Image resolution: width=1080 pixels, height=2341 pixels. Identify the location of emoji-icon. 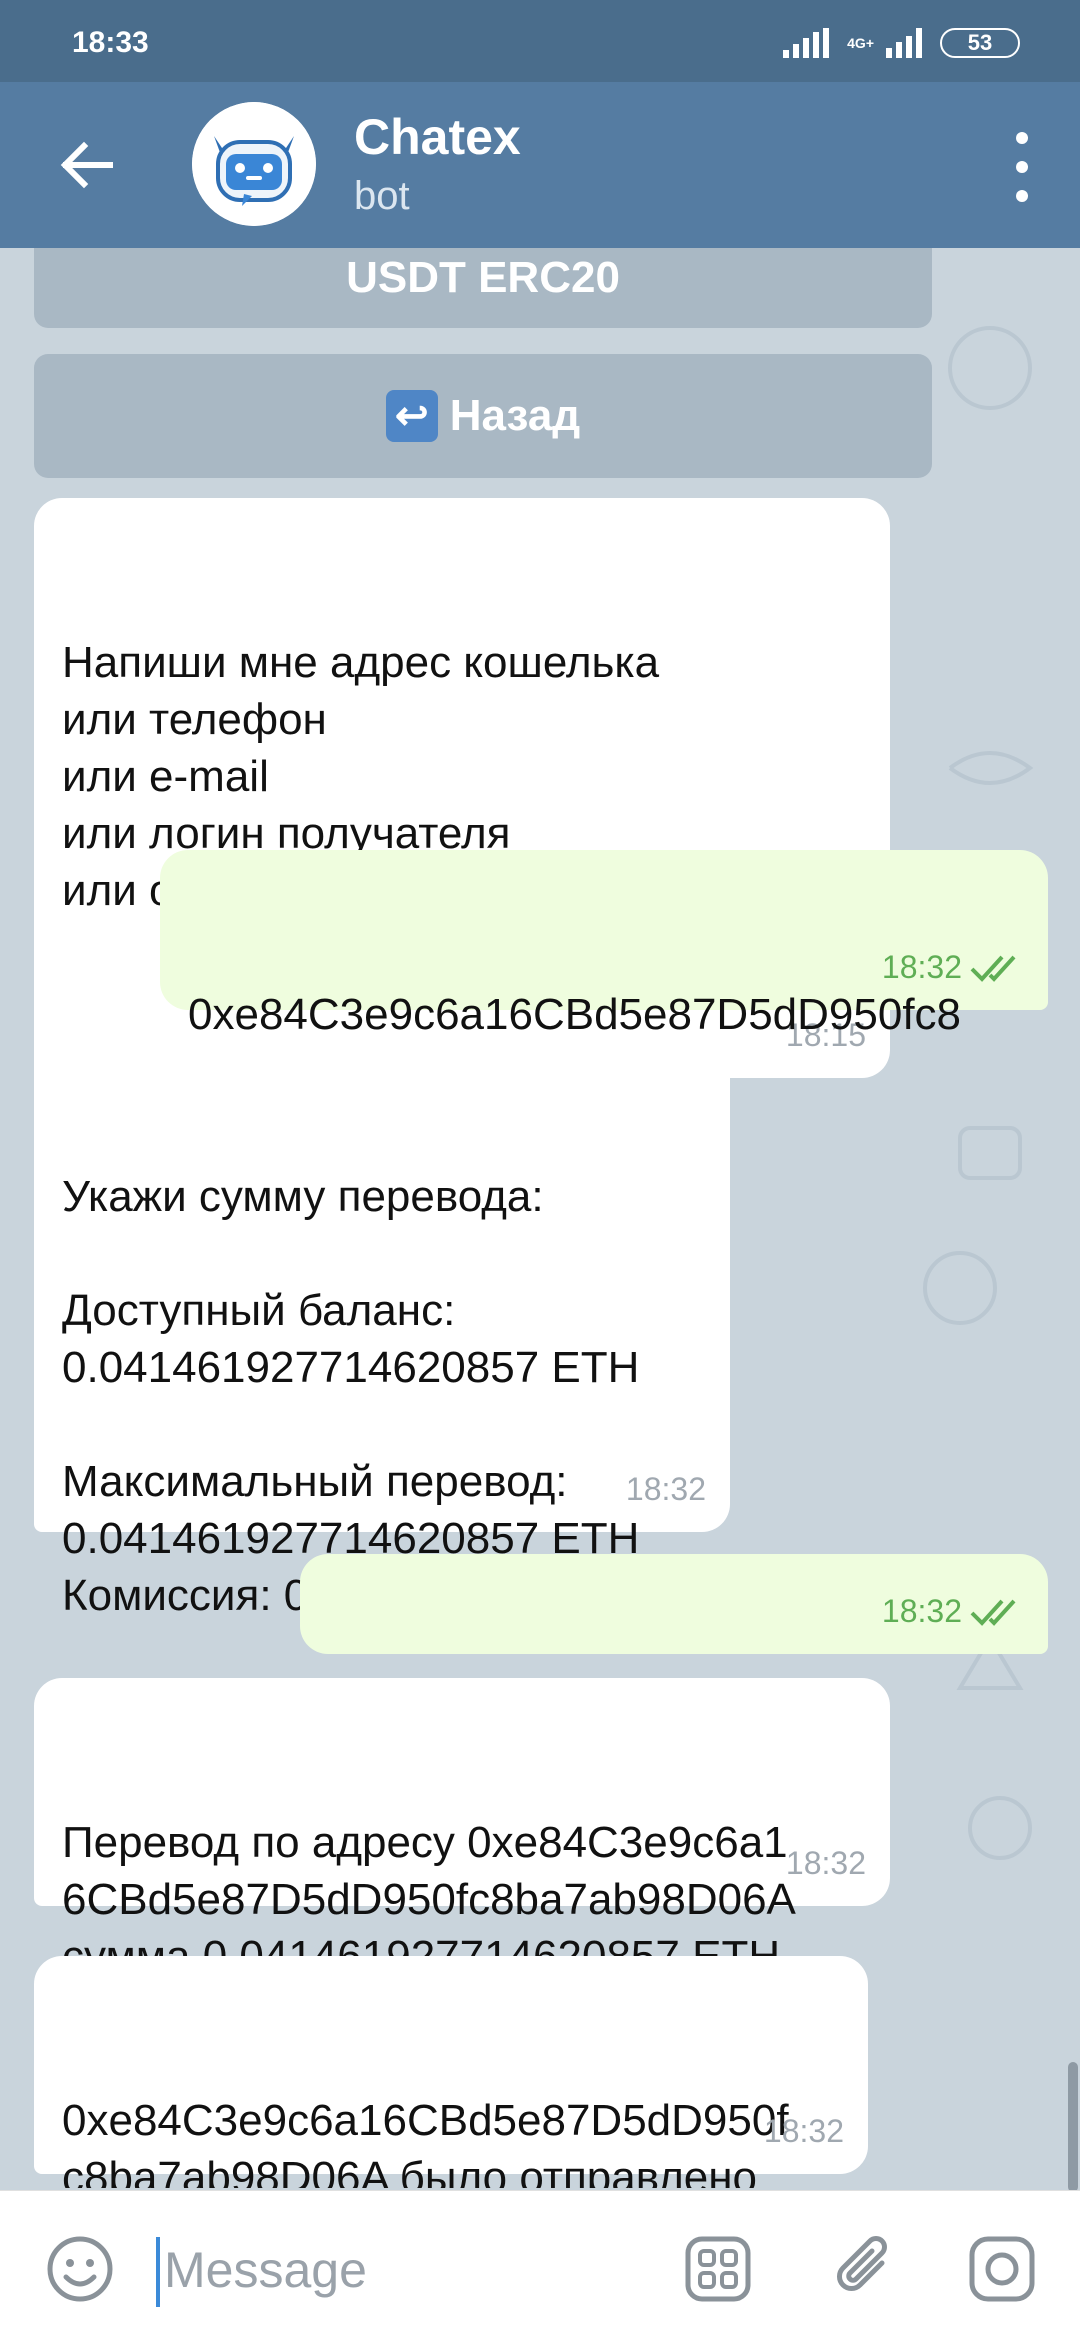
(80, 2269).